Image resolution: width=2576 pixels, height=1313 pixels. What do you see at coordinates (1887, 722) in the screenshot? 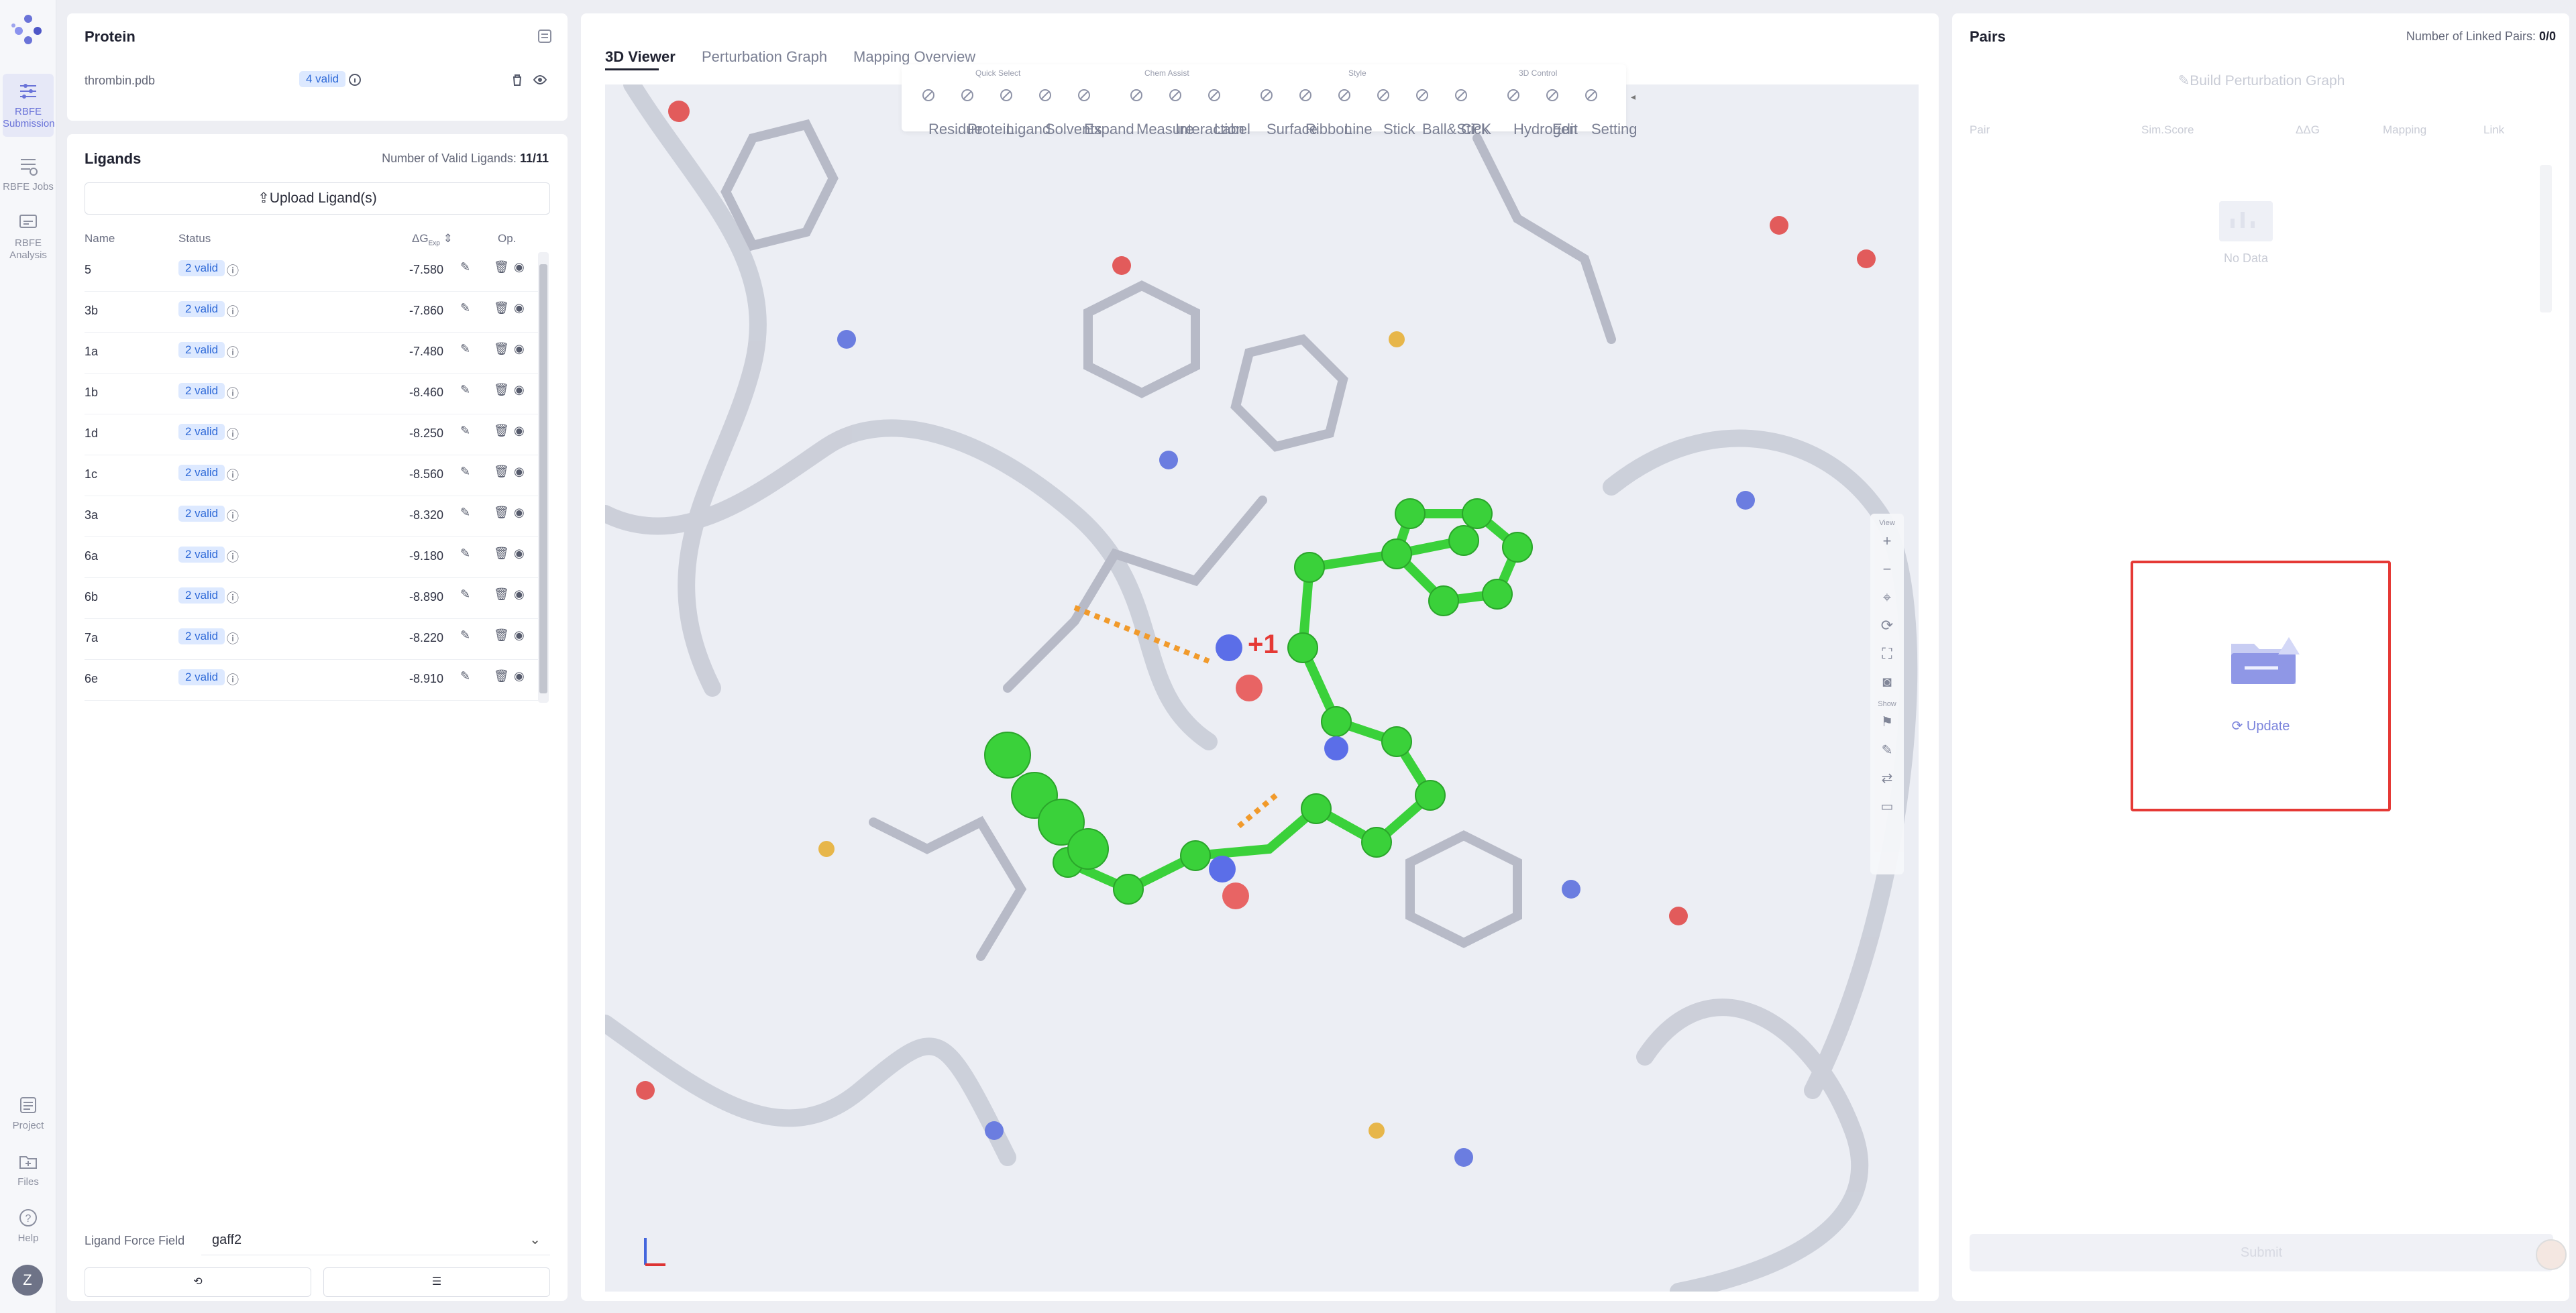
I see `bookmark-icon: ⚑` at bounding box center [1887, 722].